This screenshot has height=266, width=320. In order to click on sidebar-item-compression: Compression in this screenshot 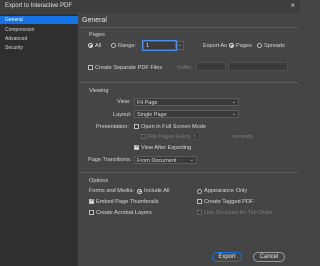, I will do `click(39, 30)`.